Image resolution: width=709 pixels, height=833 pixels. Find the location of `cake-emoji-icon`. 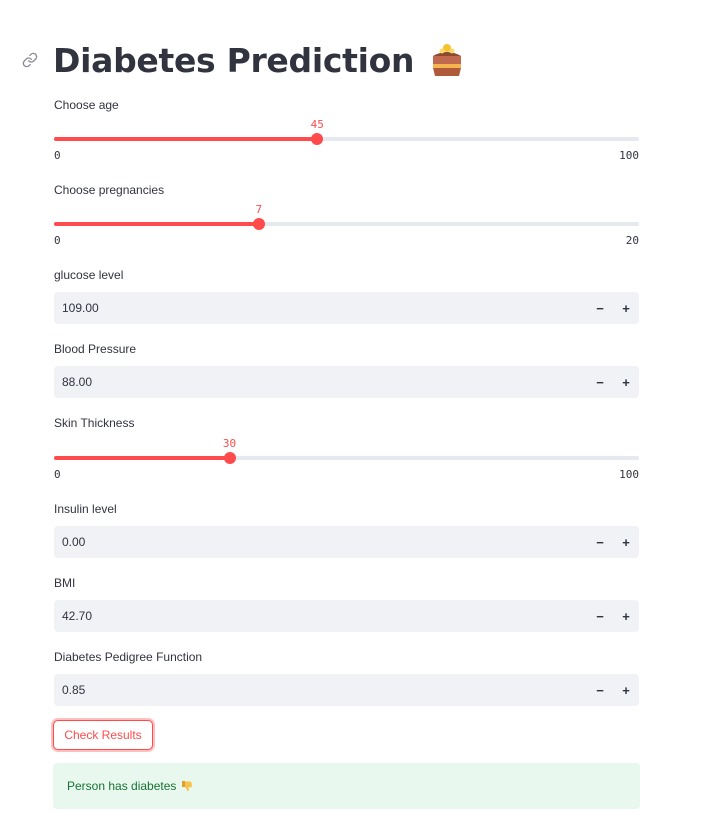

cake-emoji-icon is located at coordinates (447, 60).